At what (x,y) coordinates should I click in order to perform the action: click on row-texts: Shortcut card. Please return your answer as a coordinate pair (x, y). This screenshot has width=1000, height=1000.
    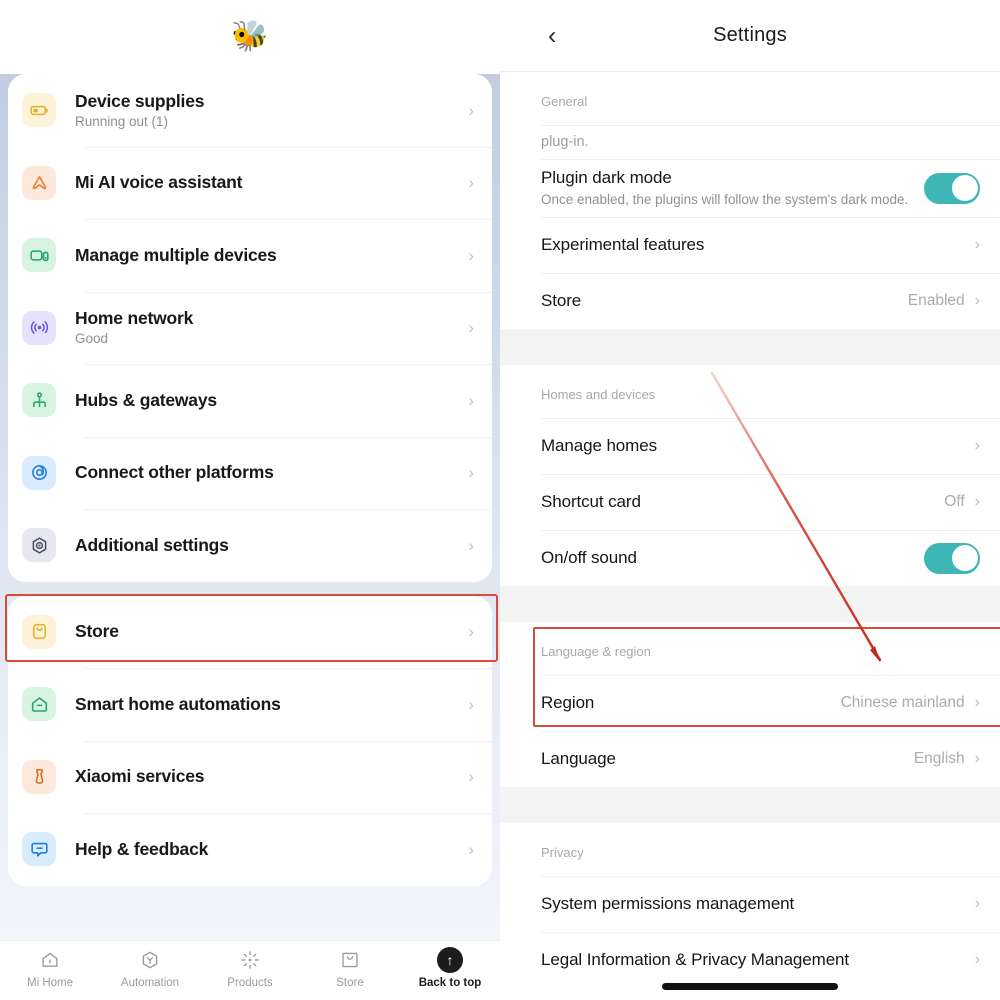
    Looking at the image, I should click on (742, 502).